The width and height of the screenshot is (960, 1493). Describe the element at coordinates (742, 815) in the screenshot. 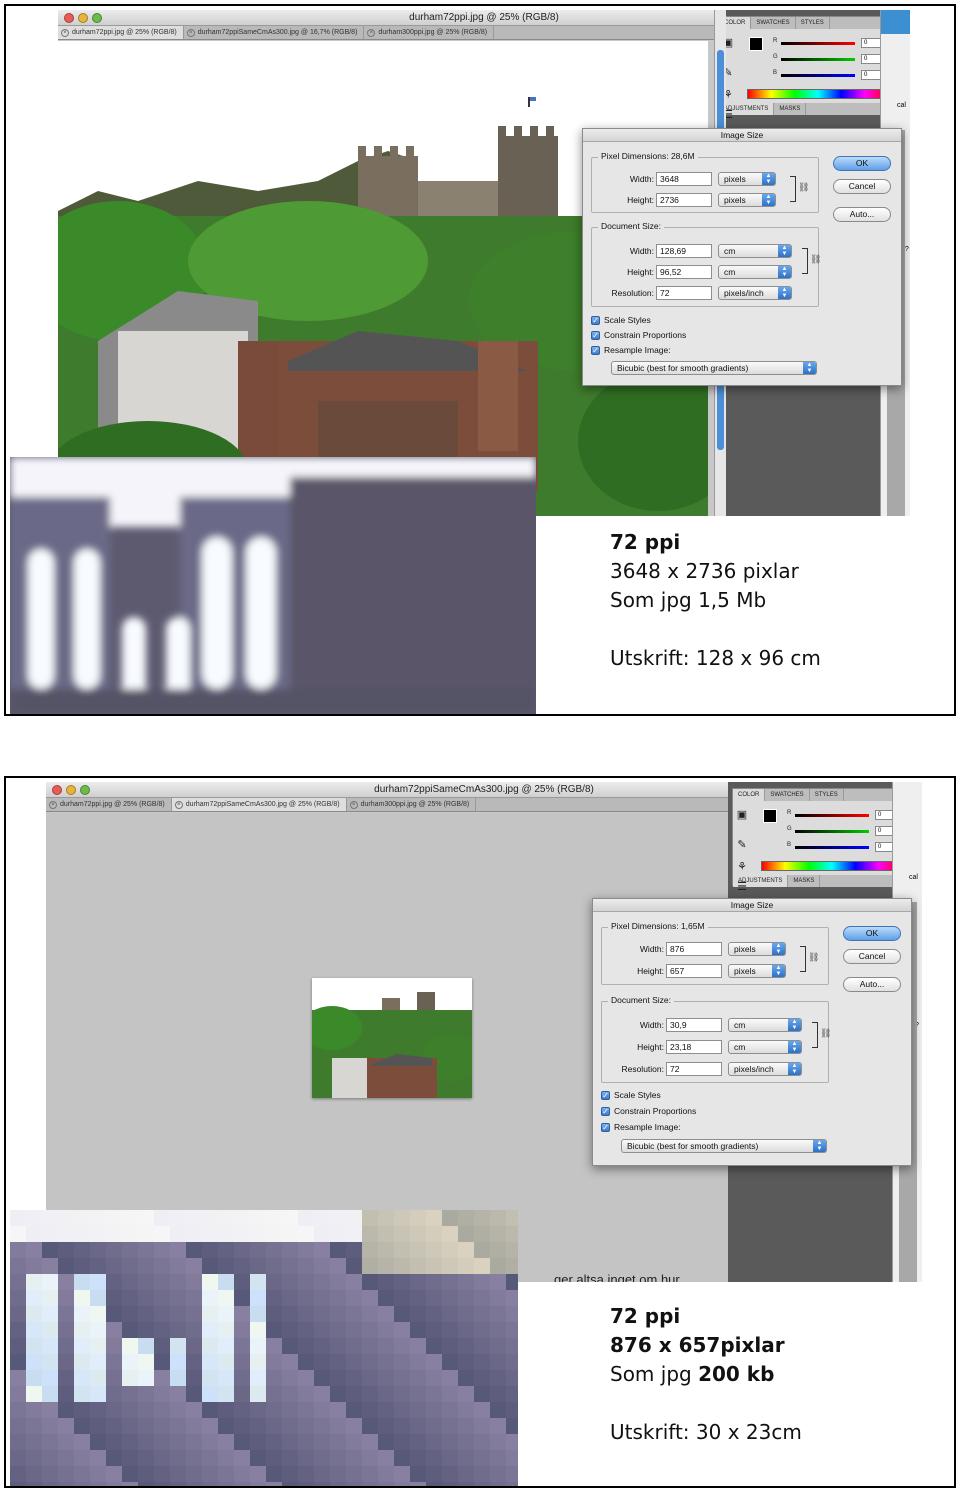

I see `wb-icon: ▣` at that location.